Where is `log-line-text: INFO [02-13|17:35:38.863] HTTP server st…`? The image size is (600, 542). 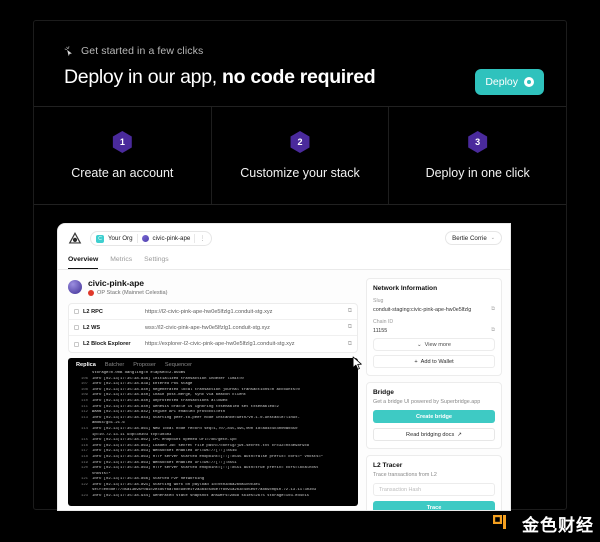 log-line-text: INFO [02-13|17:35:38.863] HTTP server st… is located at coordinates (205, 468).